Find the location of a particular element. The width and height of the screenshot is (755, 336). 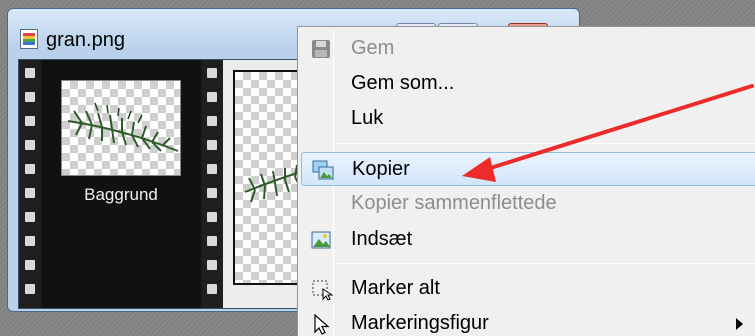

annotation-arrow is located at coordinates (608, 133).